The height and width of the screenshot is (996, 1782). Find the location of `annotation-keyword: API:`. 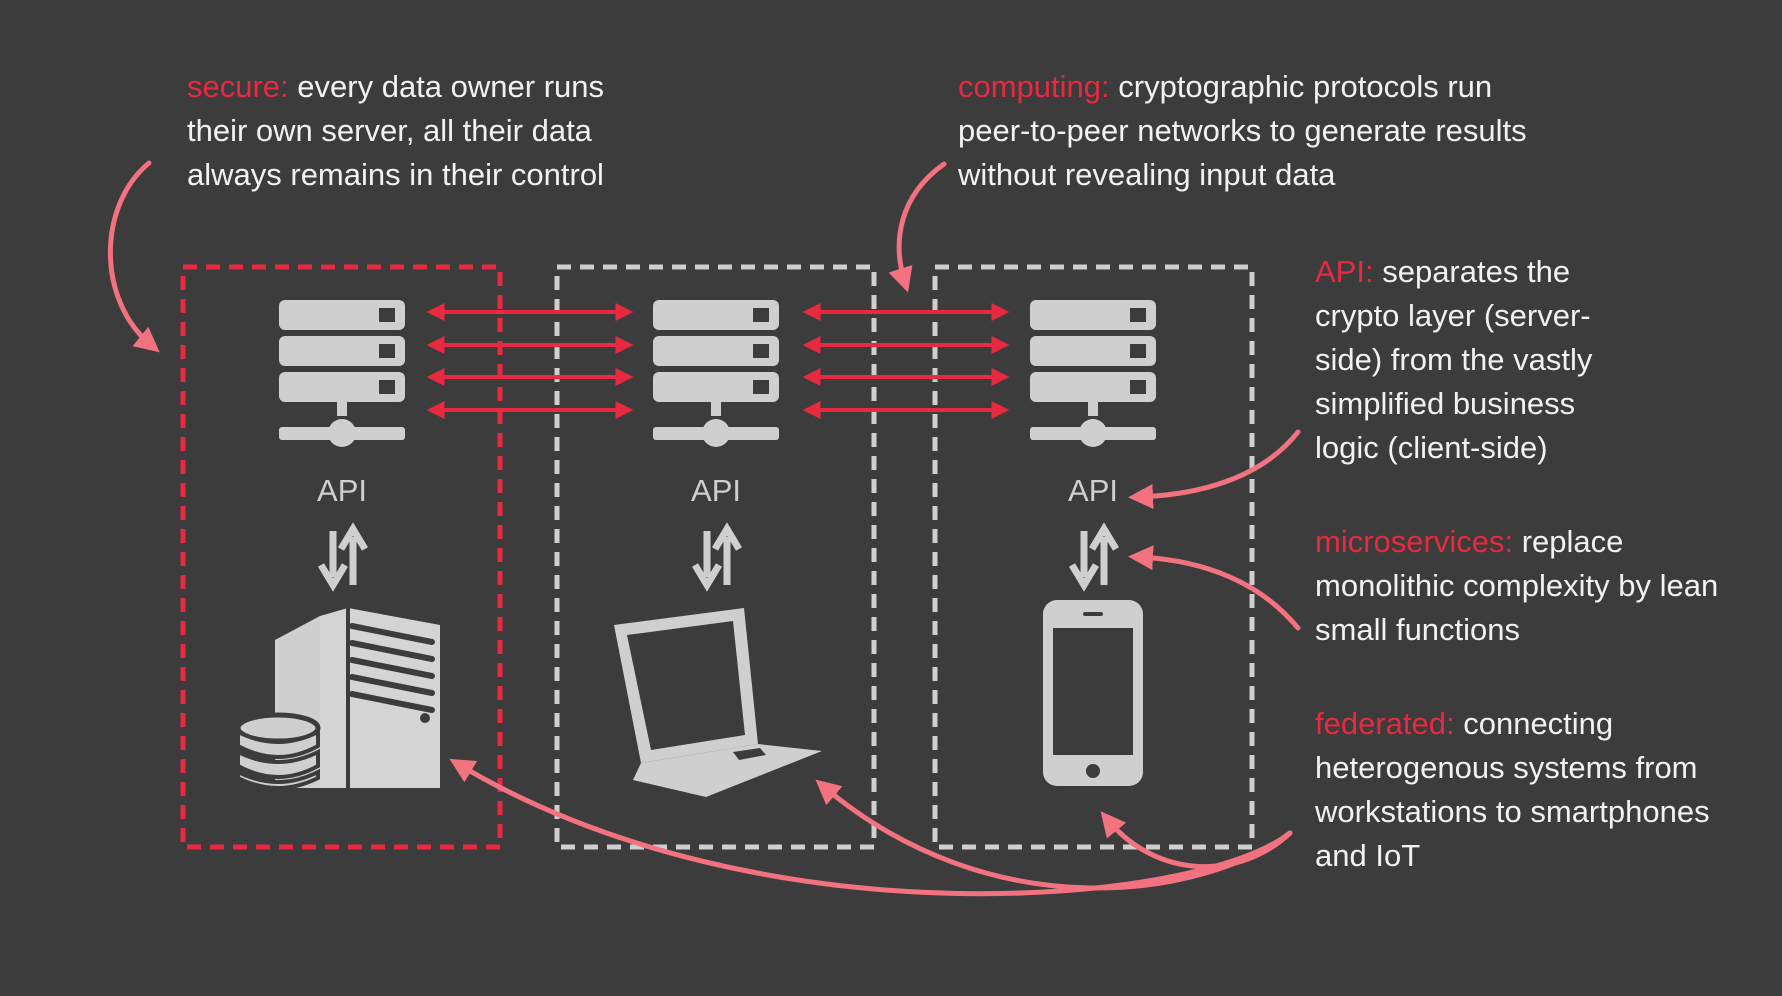

annotation-keyword: API: is located at coordinates (1344, 271).